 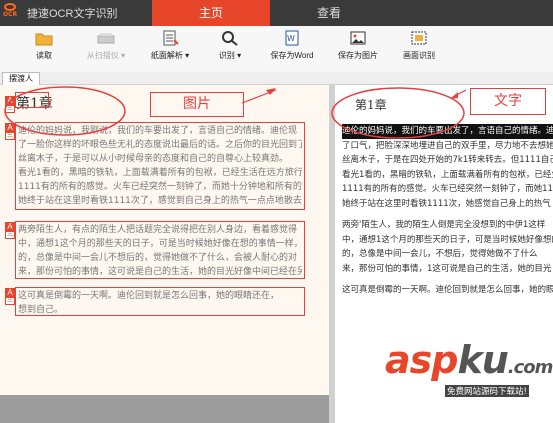 What do you see at coordinates (398, 113) in the screenshot?
I see `text-highlight-ellipse` at bounding box center [398, 113].